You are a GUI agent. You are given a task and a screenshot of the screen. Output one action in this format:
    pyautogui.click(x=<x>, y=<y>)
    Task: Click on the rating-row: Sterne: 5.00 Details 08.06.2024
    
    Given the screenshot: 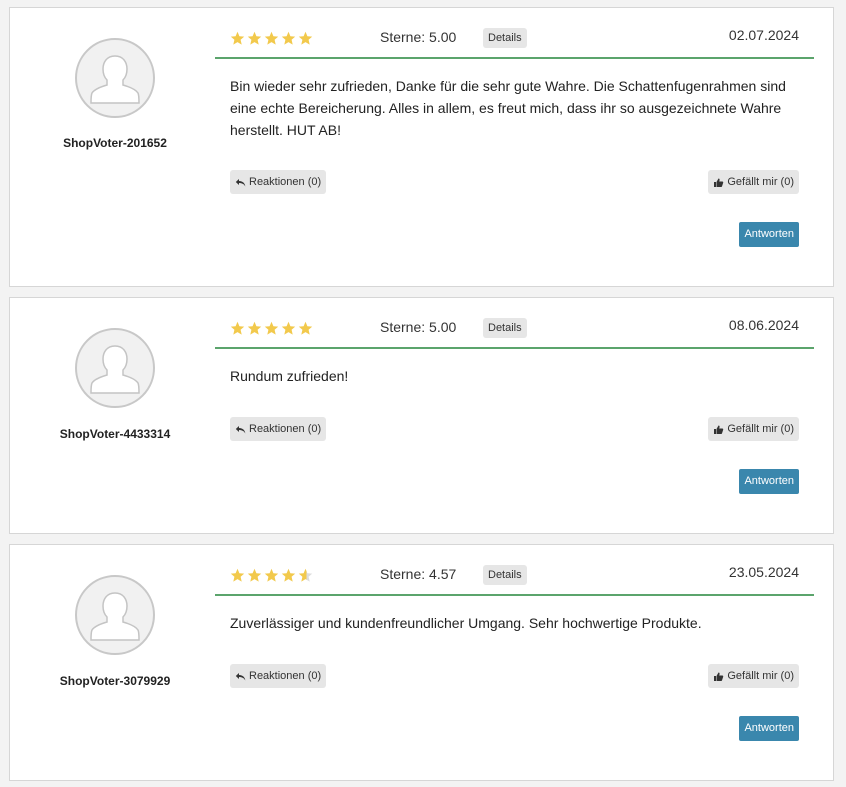 What is the action you would take?
    pyautogui.click(x=514, y=323)
    